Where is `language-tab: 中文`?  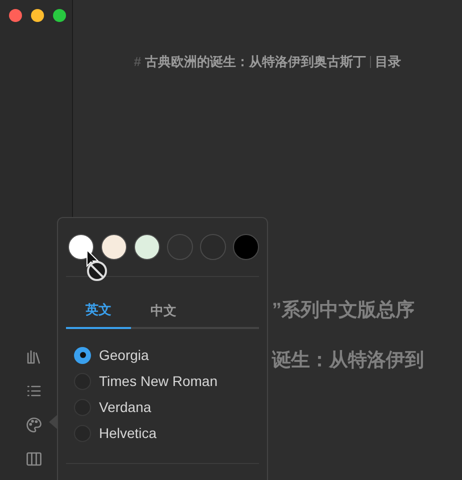 language-tab: 中文 is located at coordinates (163, 311).